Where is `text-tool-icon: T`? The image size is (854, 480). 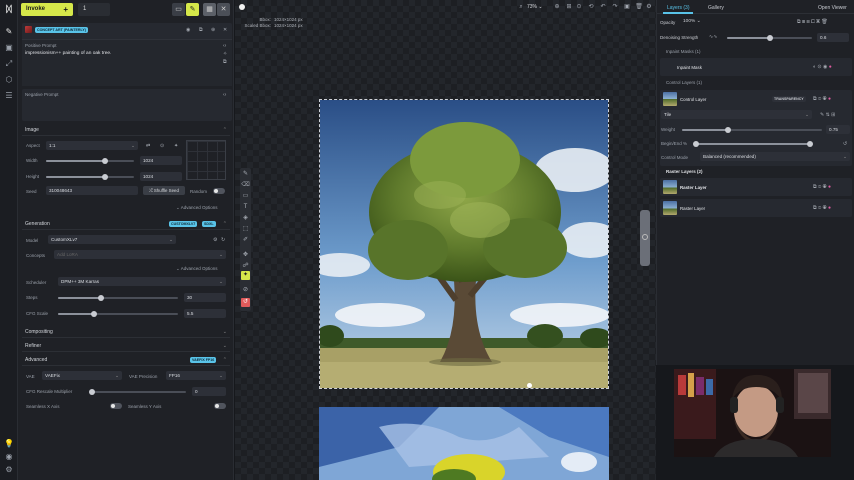
text-tool-icon: T is located at coordinates (245, 207).